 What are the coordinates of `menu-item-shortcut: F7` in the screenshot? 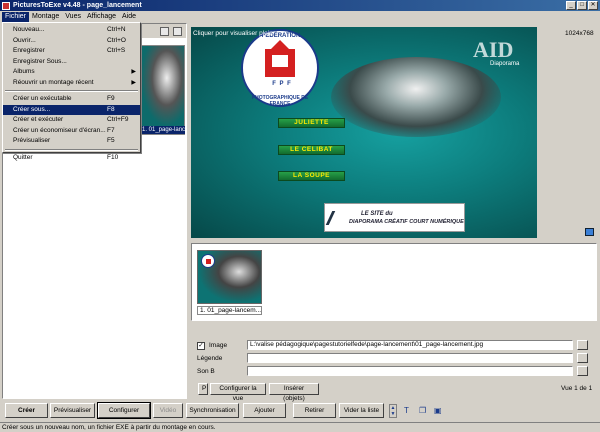 It's located at (111, 130).